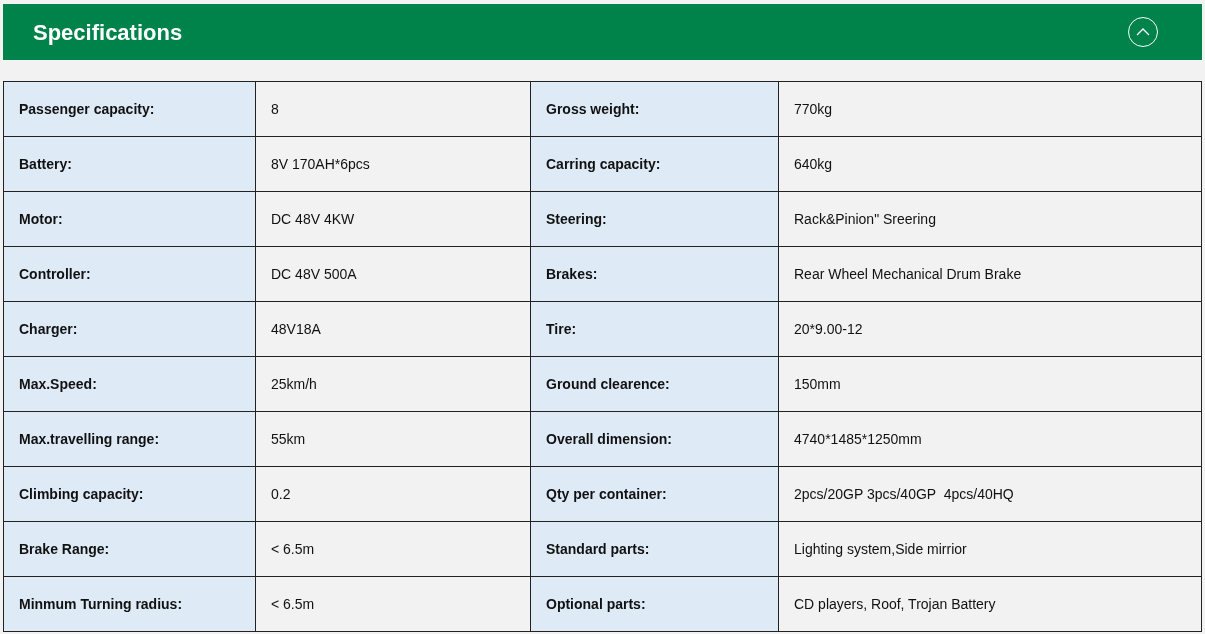 This screenshot has width=1205, height=634. What do you see at coordinates (393, 164) in the screenshot?
I see `spec-value: 8V 170AH*6pcs` at bounding box center [393, 164].